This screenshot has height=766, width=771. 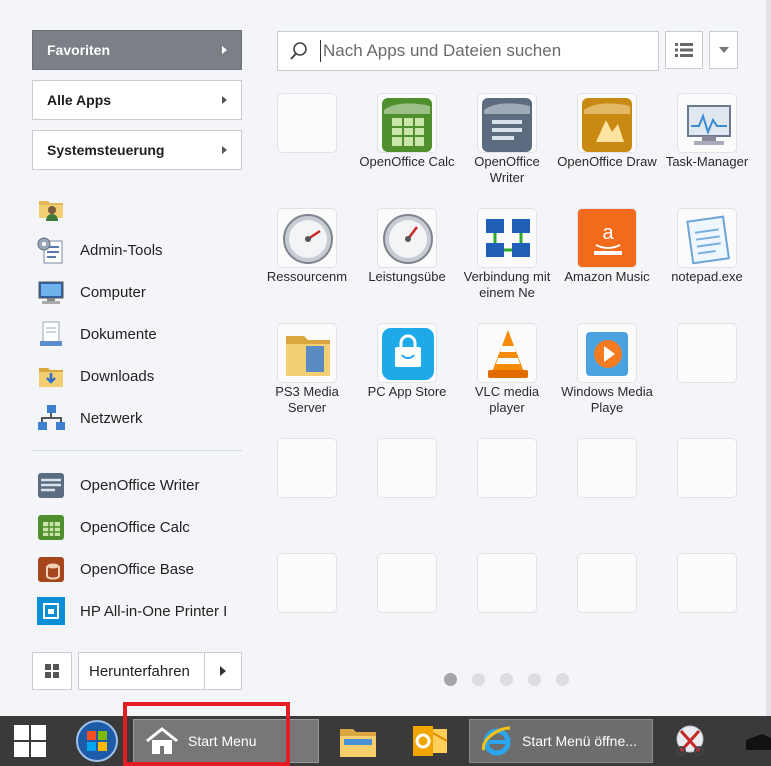 I want to click on search-box, so click(x=468, y=51).